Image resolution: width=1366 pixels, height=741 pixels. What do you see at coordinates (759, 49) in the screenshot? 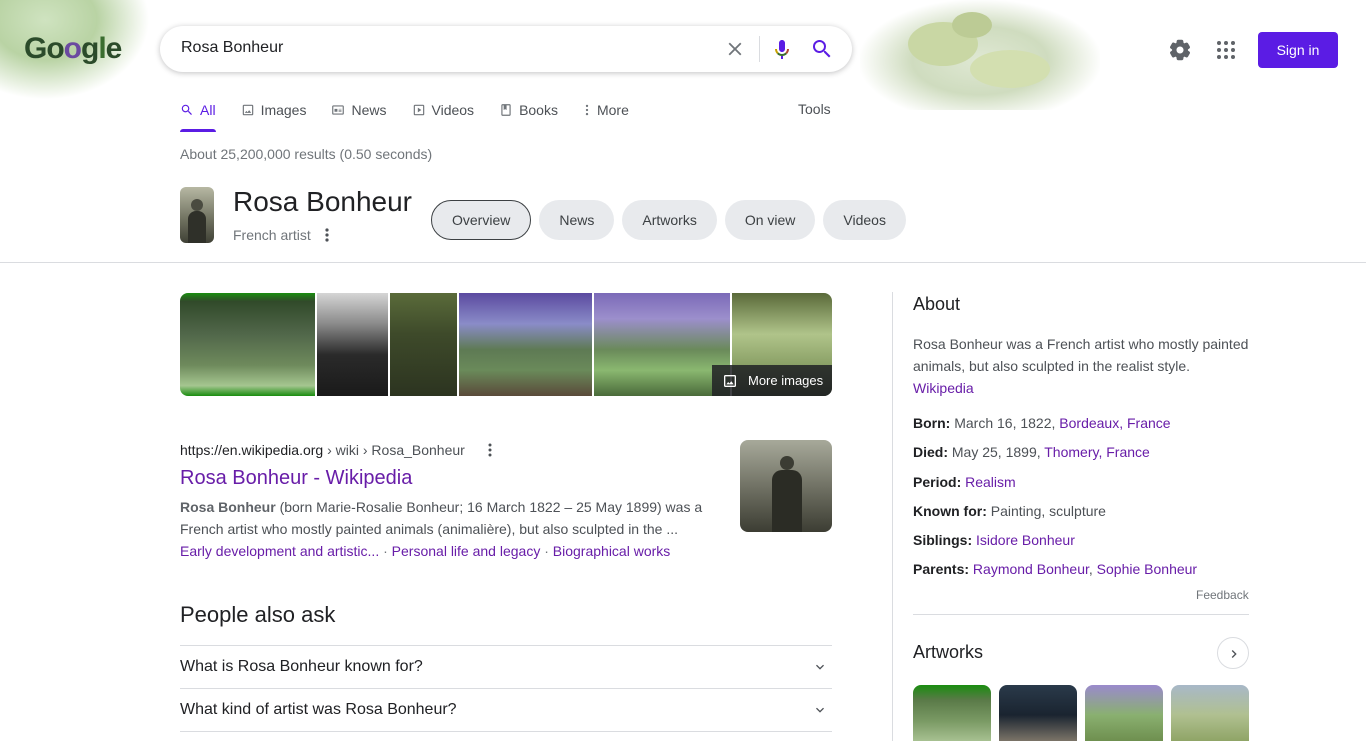
I see `search-divider` at bounding box center [759, 49].